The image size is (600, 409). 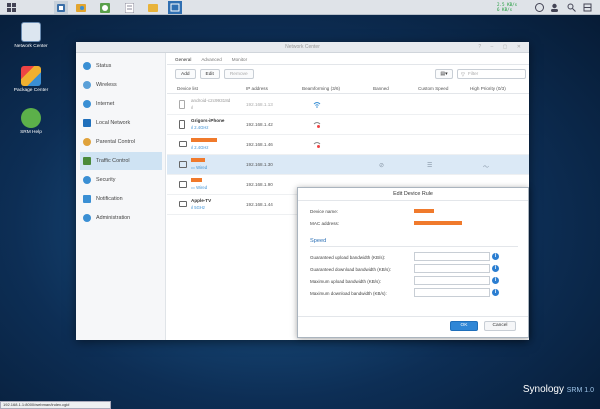 What do you see at coordinates (501, 47) in the screenshot?
I see `window-controls: ? – ▢ ✕` at bounding box center [501, 47].